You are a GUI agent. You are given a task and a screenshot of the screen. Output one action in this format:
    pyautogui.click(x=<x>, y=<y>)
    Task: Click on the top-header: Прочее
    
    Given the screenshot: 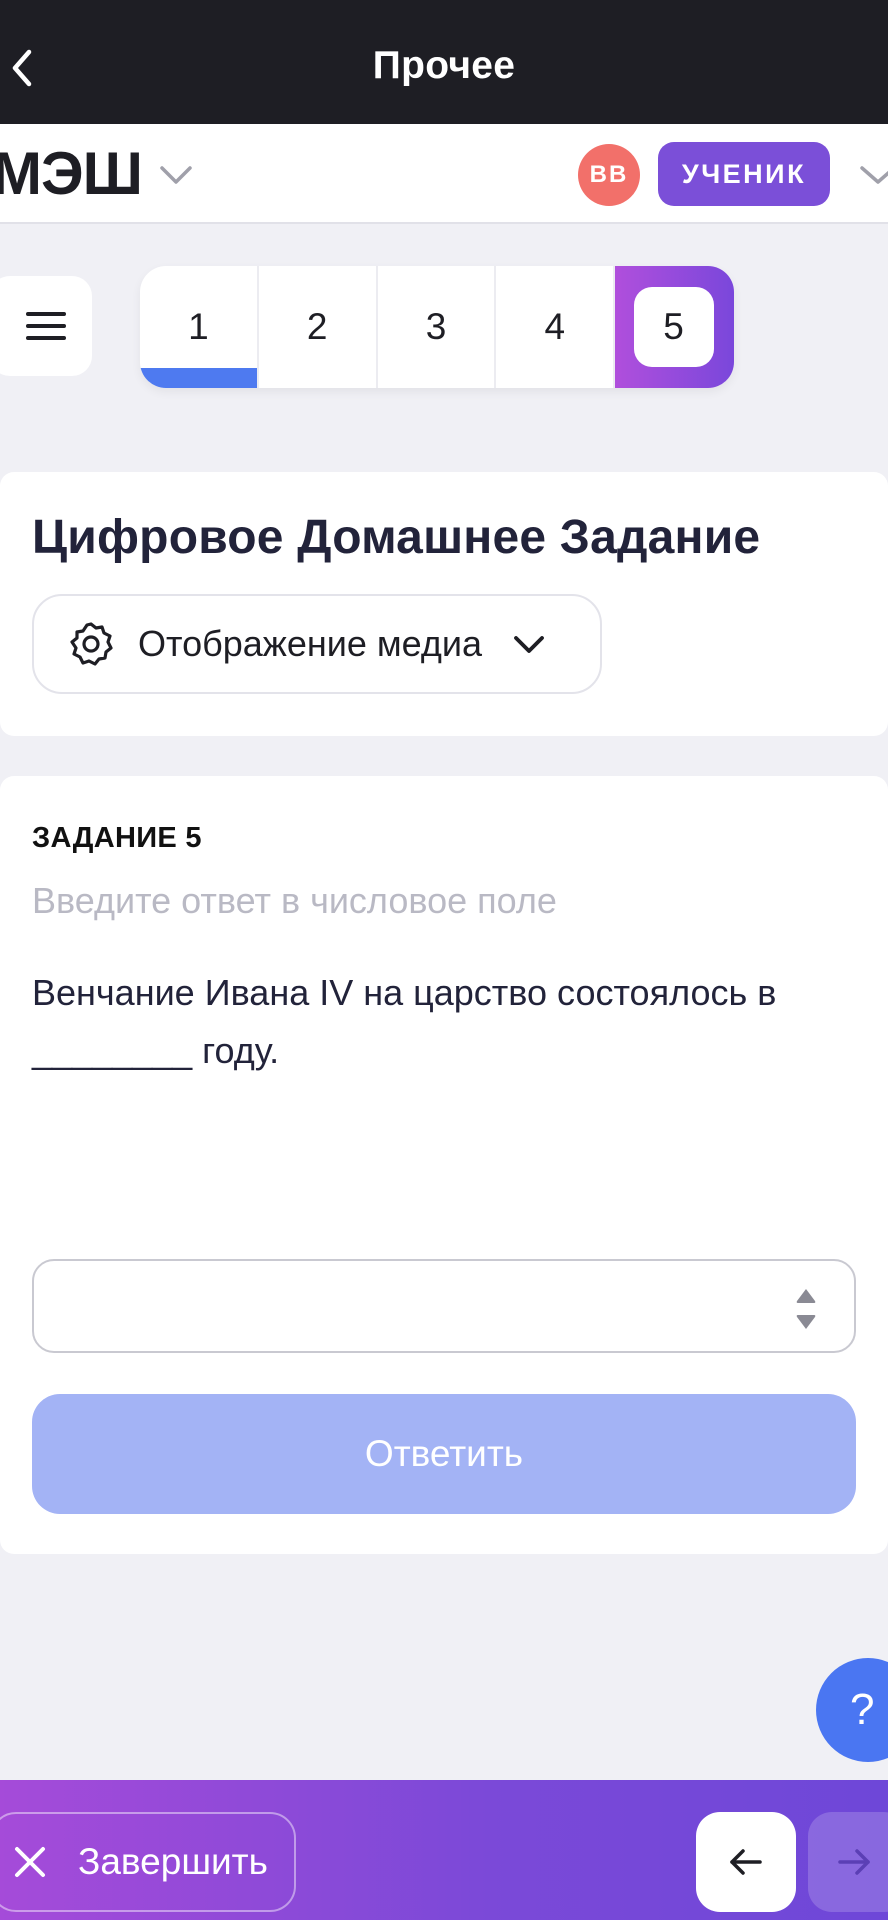 What is the action you would take?
    pyautogui.click(x=444, y=62)
    